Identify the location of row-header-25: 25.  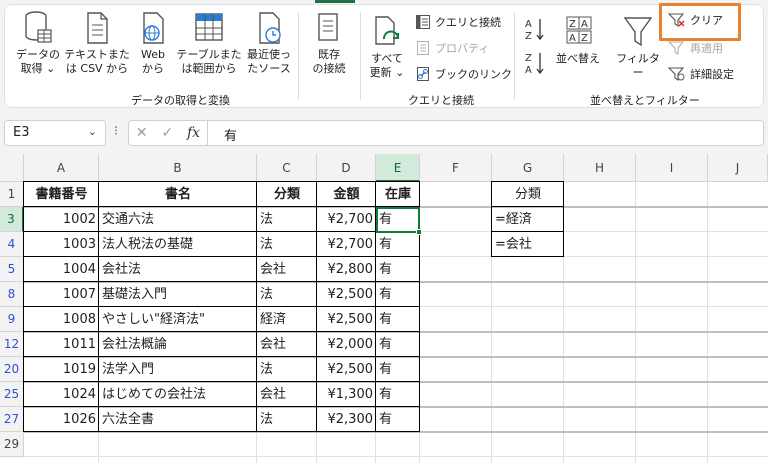
(12, 394).